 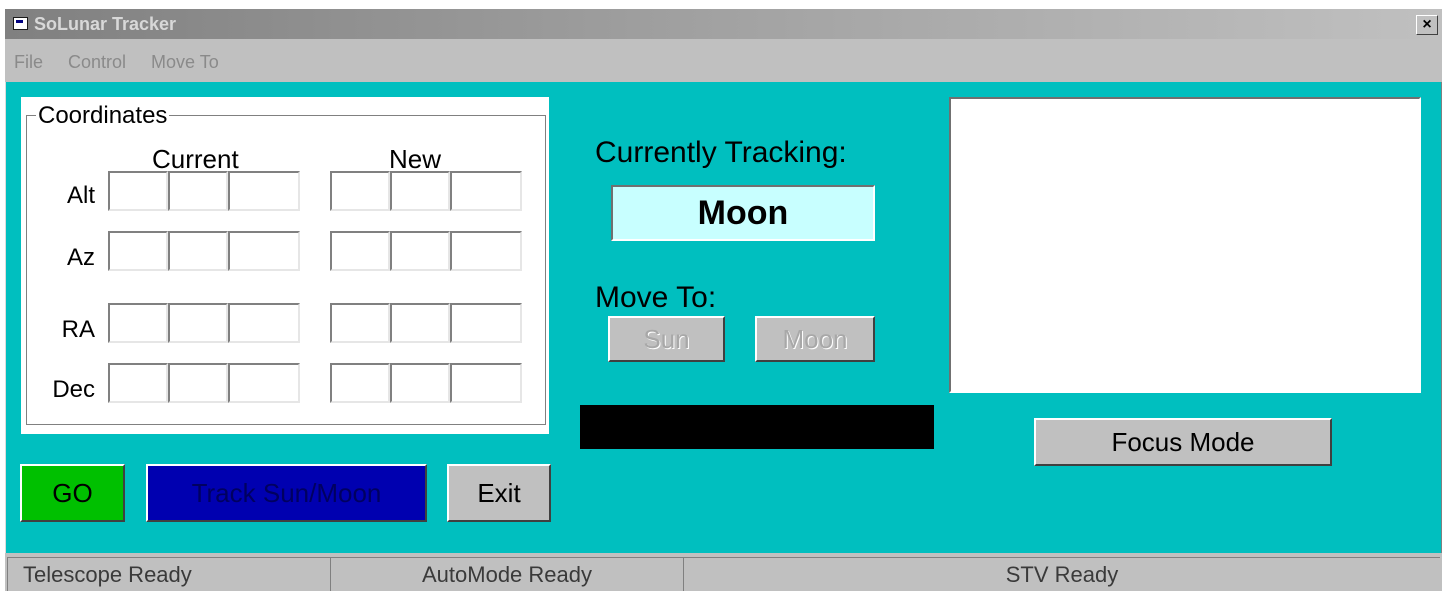 What do you see at coordinates (420, 323) in the screenshot?
I see `ra-new-min-field` at bounding box center [420, 323].